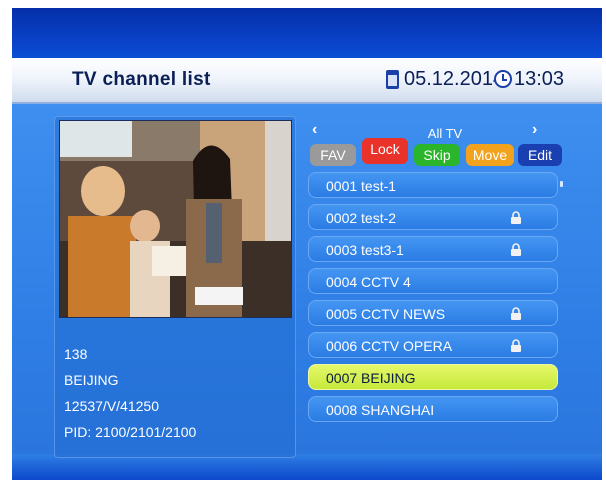  What do you see at coordinates (314, 130) in the screenshot?
I see `chevron-left-icon: ‹` at bounding box center [314, 130].